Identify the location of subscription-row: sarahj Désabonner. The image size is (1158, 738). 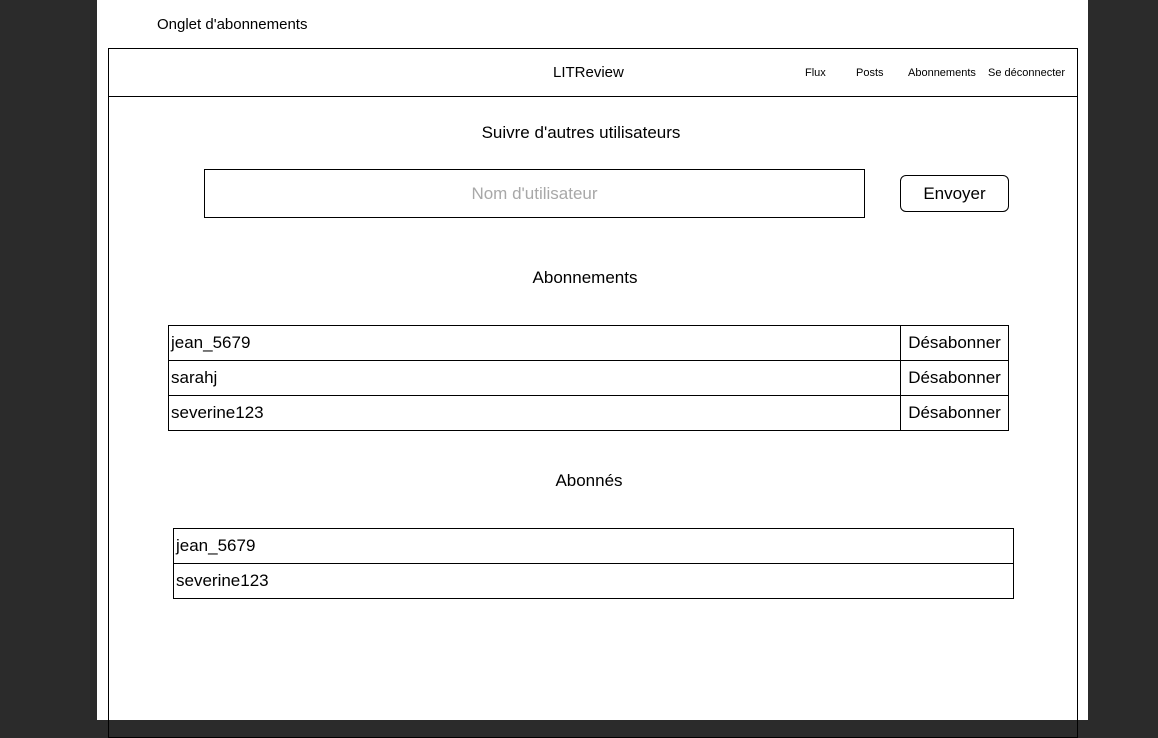
(588, 378).